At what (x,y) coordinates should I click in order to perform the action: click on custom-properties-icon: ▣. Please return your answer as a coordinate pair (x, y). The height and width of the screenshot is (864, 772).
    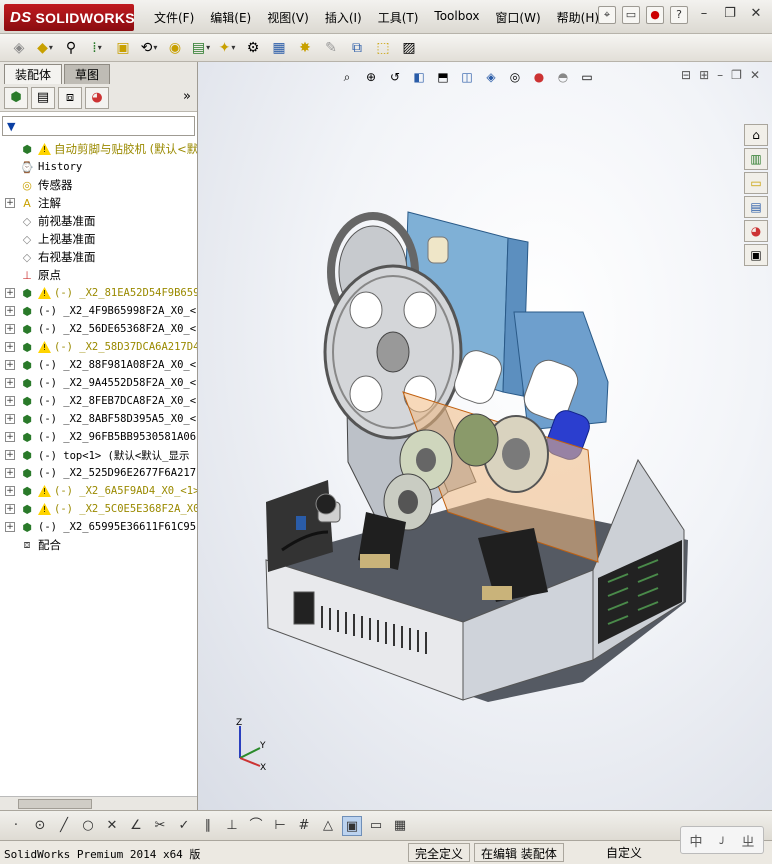
    Looking at the image, I should click on (756, 255).